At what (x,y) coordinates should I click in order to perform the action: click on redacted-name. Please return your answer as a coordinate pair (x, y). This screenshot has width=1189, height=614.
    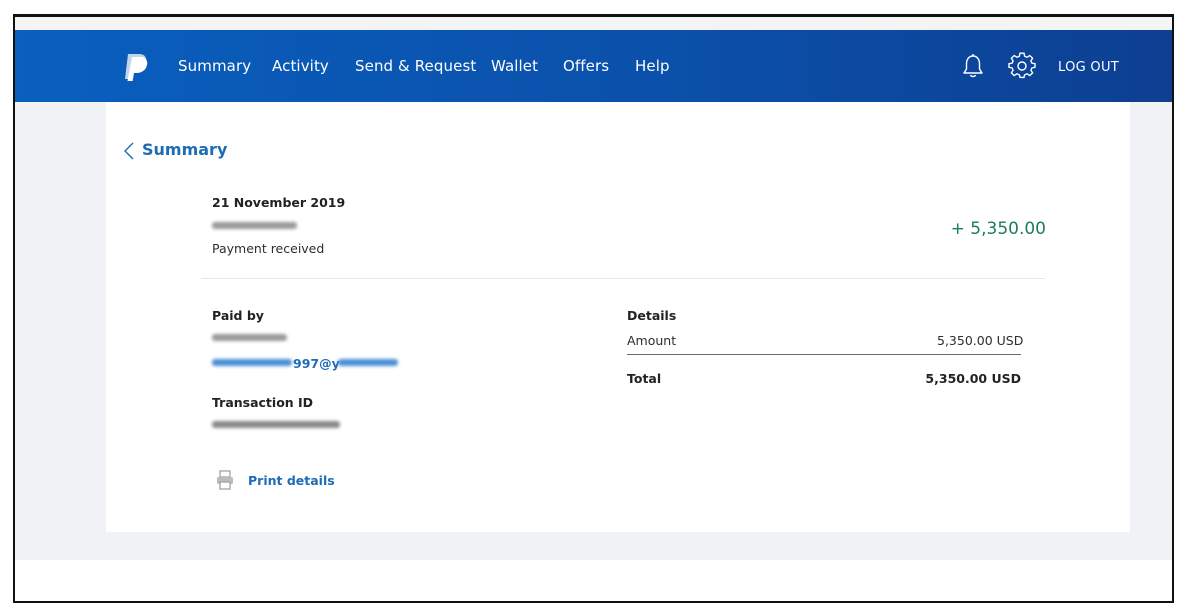
    Looking at the image, I should click on (254, 225).